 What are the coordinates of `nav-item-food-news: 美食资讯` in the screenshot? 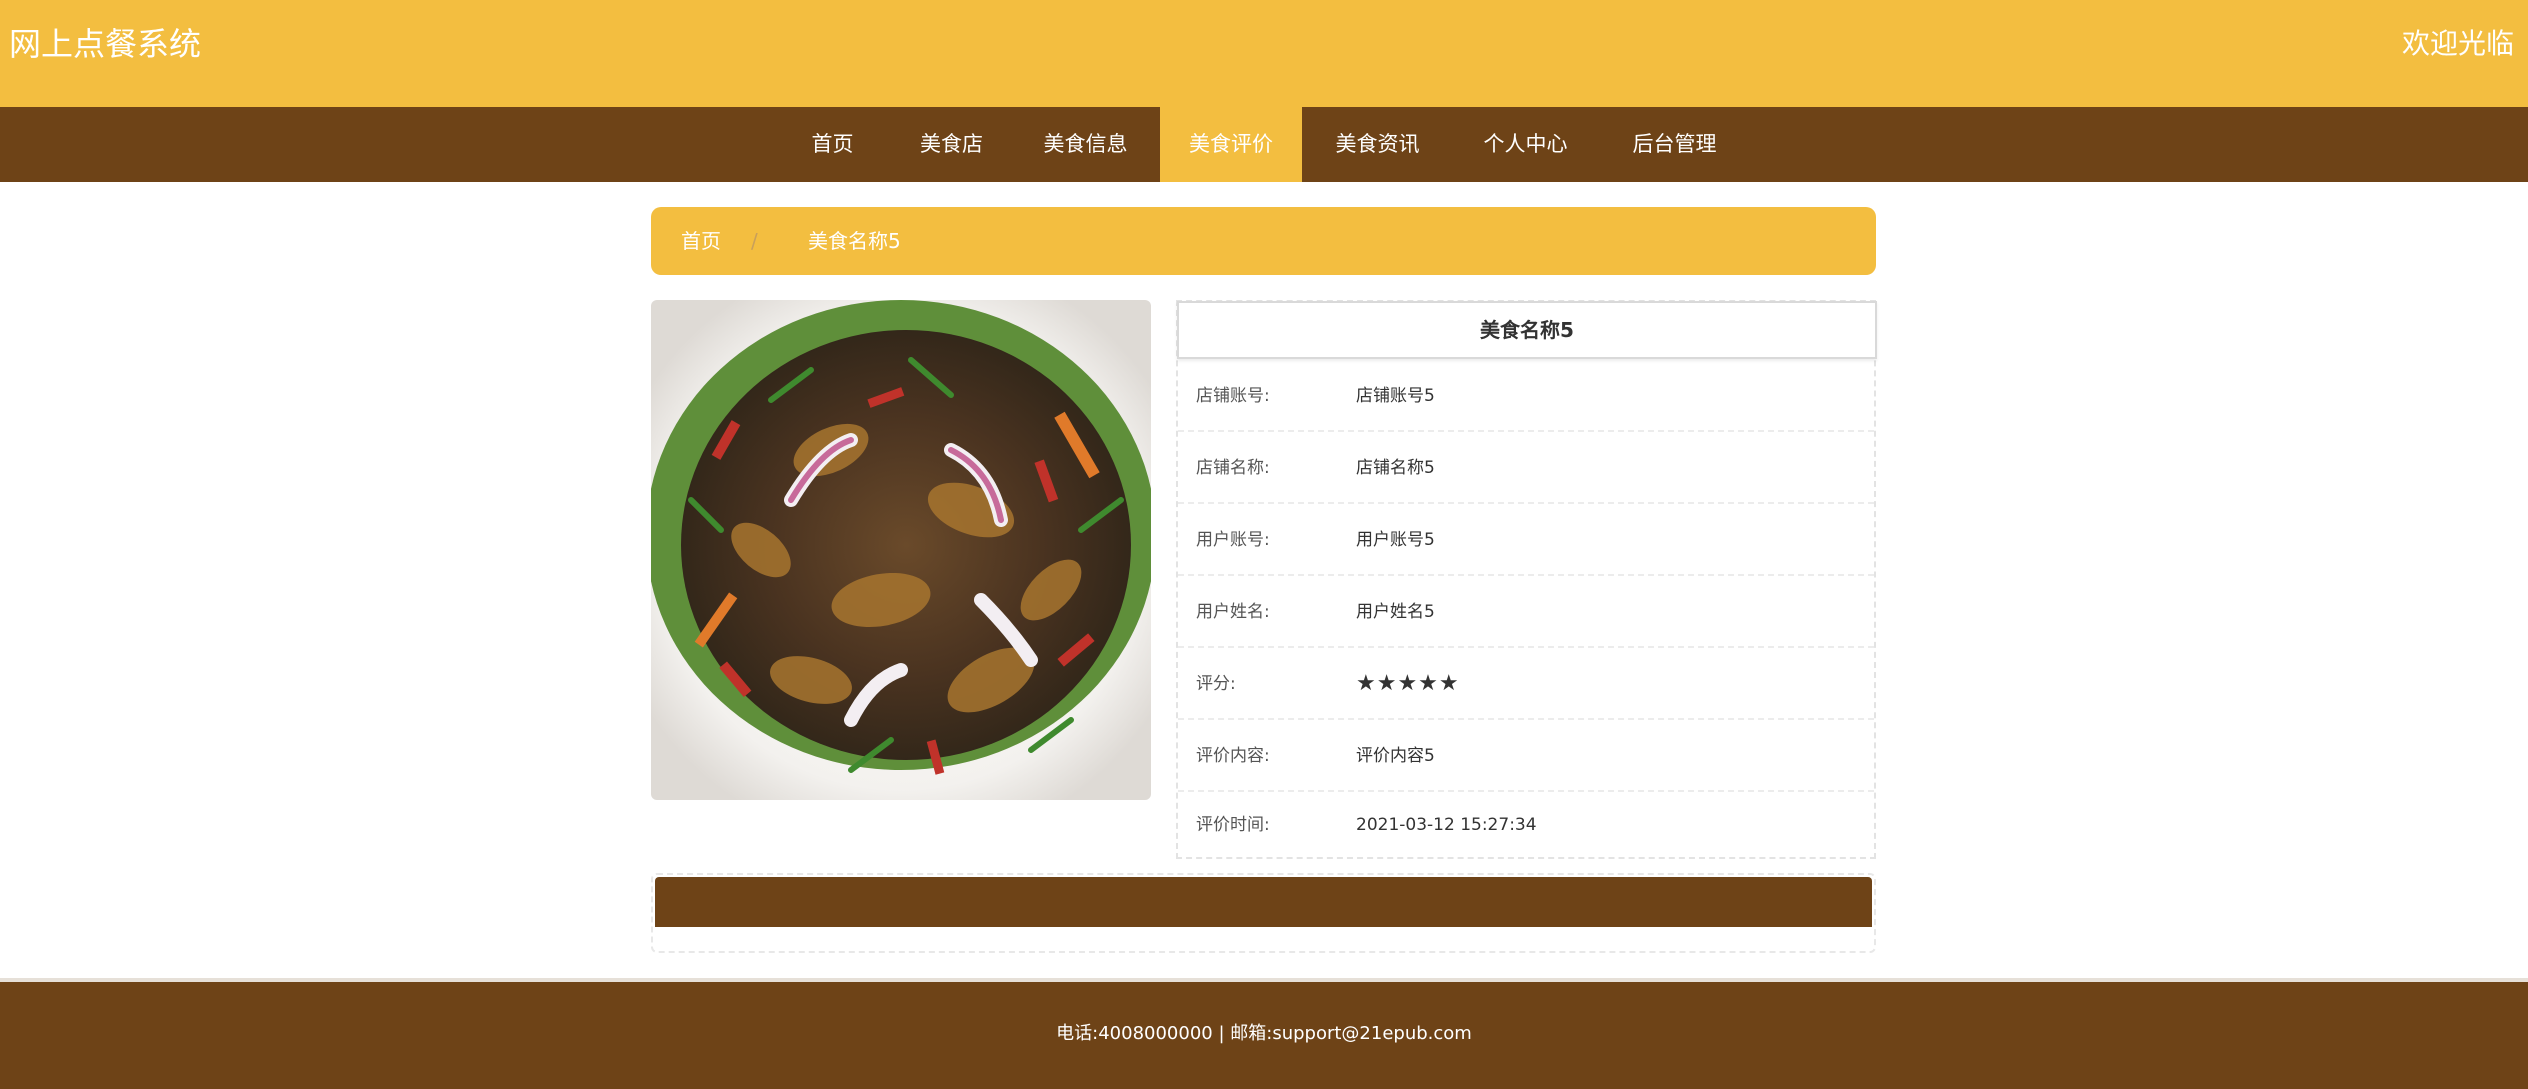 It's located at (1377, 144).